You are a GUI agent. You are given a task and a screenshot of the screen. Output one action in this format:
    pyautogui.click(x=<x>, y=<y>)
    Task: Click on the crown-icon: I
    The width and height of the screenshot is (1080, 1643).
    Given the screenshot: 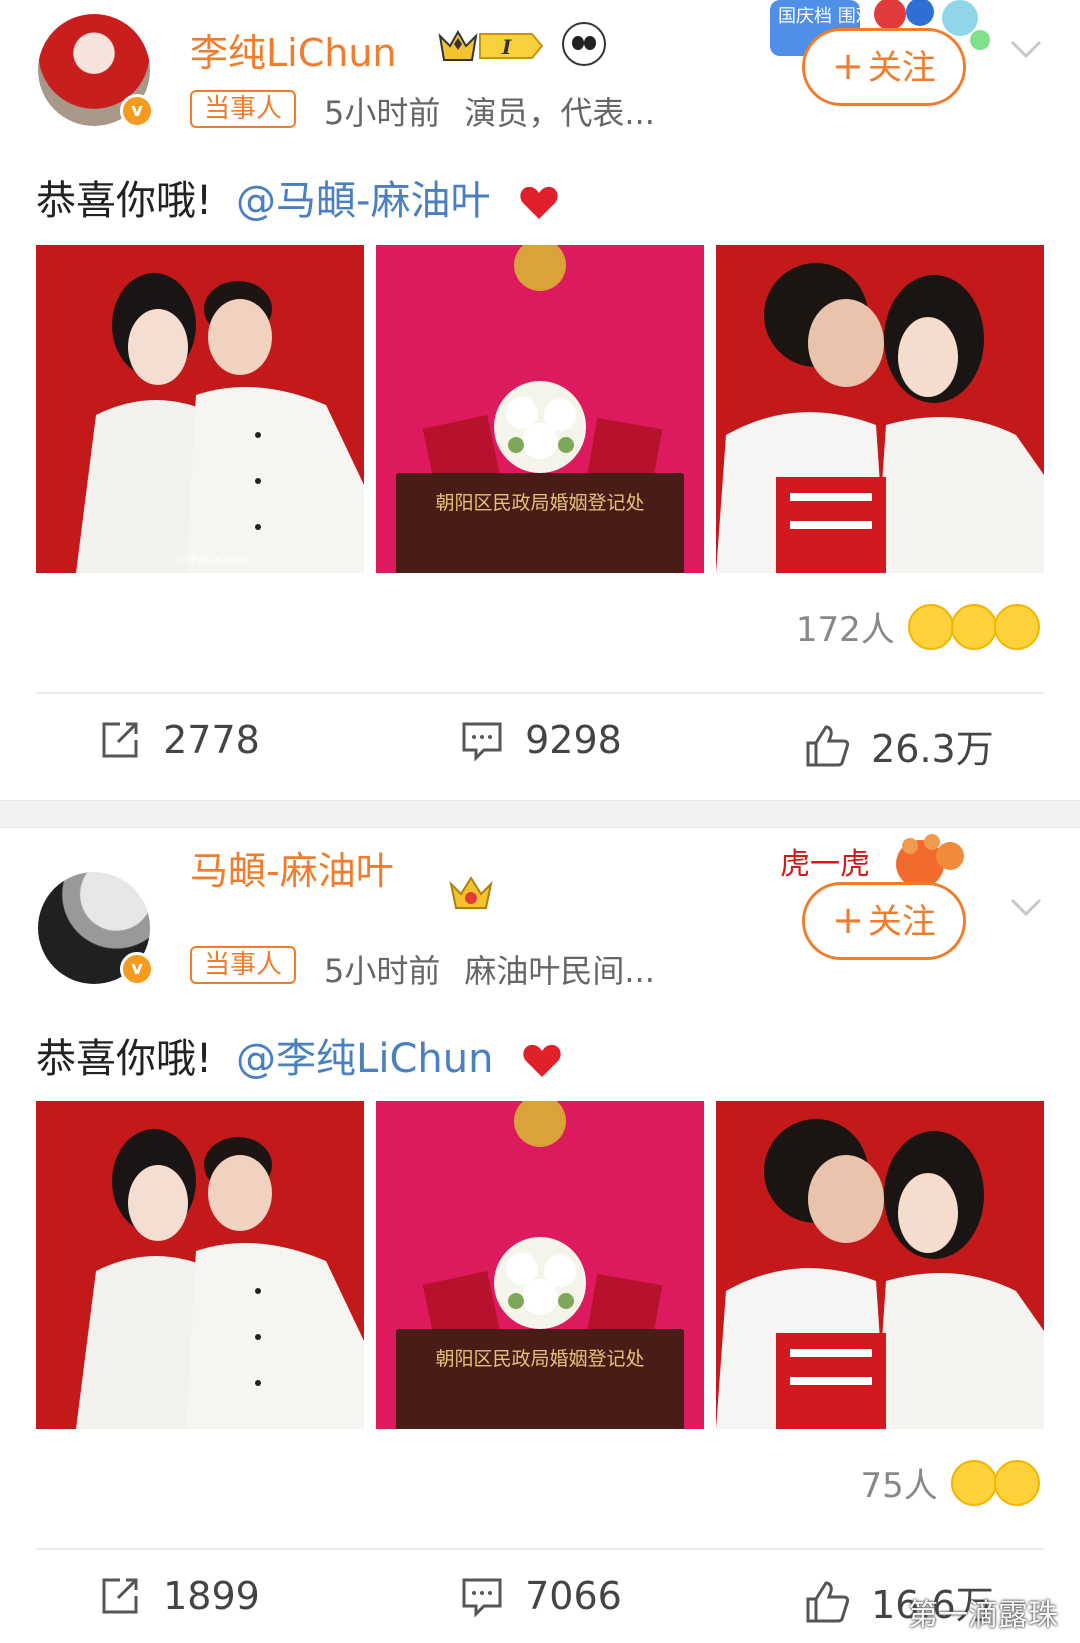 What is the action you would take?
    pyautogui.click(x=491, y=45)
    